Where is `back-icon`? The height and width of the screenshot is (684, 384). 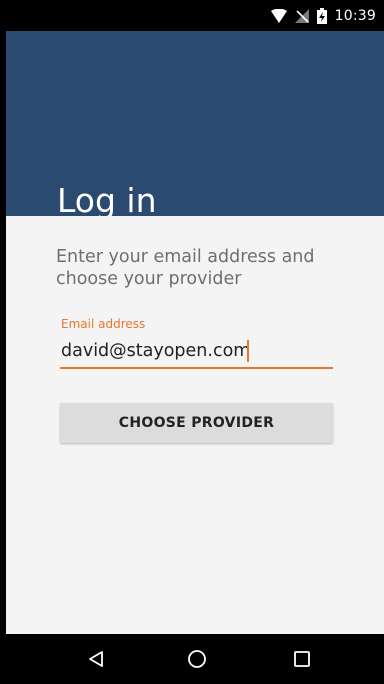 back-icon is located at coordinates (96, 659).